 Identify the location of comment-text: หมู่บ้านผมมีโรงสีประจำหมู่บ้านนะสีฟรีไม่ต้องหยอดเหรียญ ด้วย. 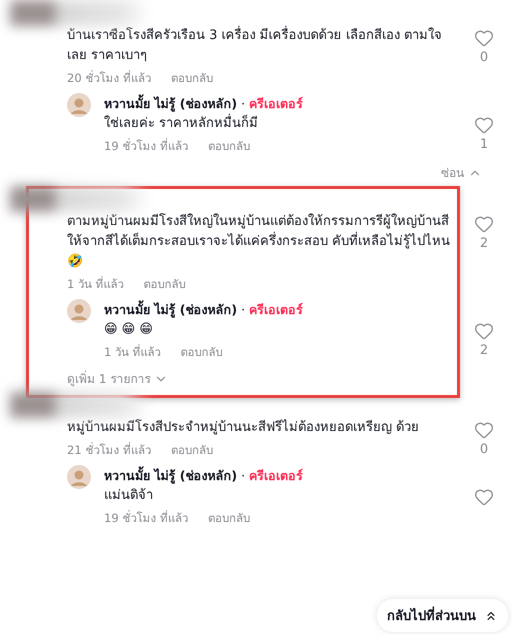
(243, 427).